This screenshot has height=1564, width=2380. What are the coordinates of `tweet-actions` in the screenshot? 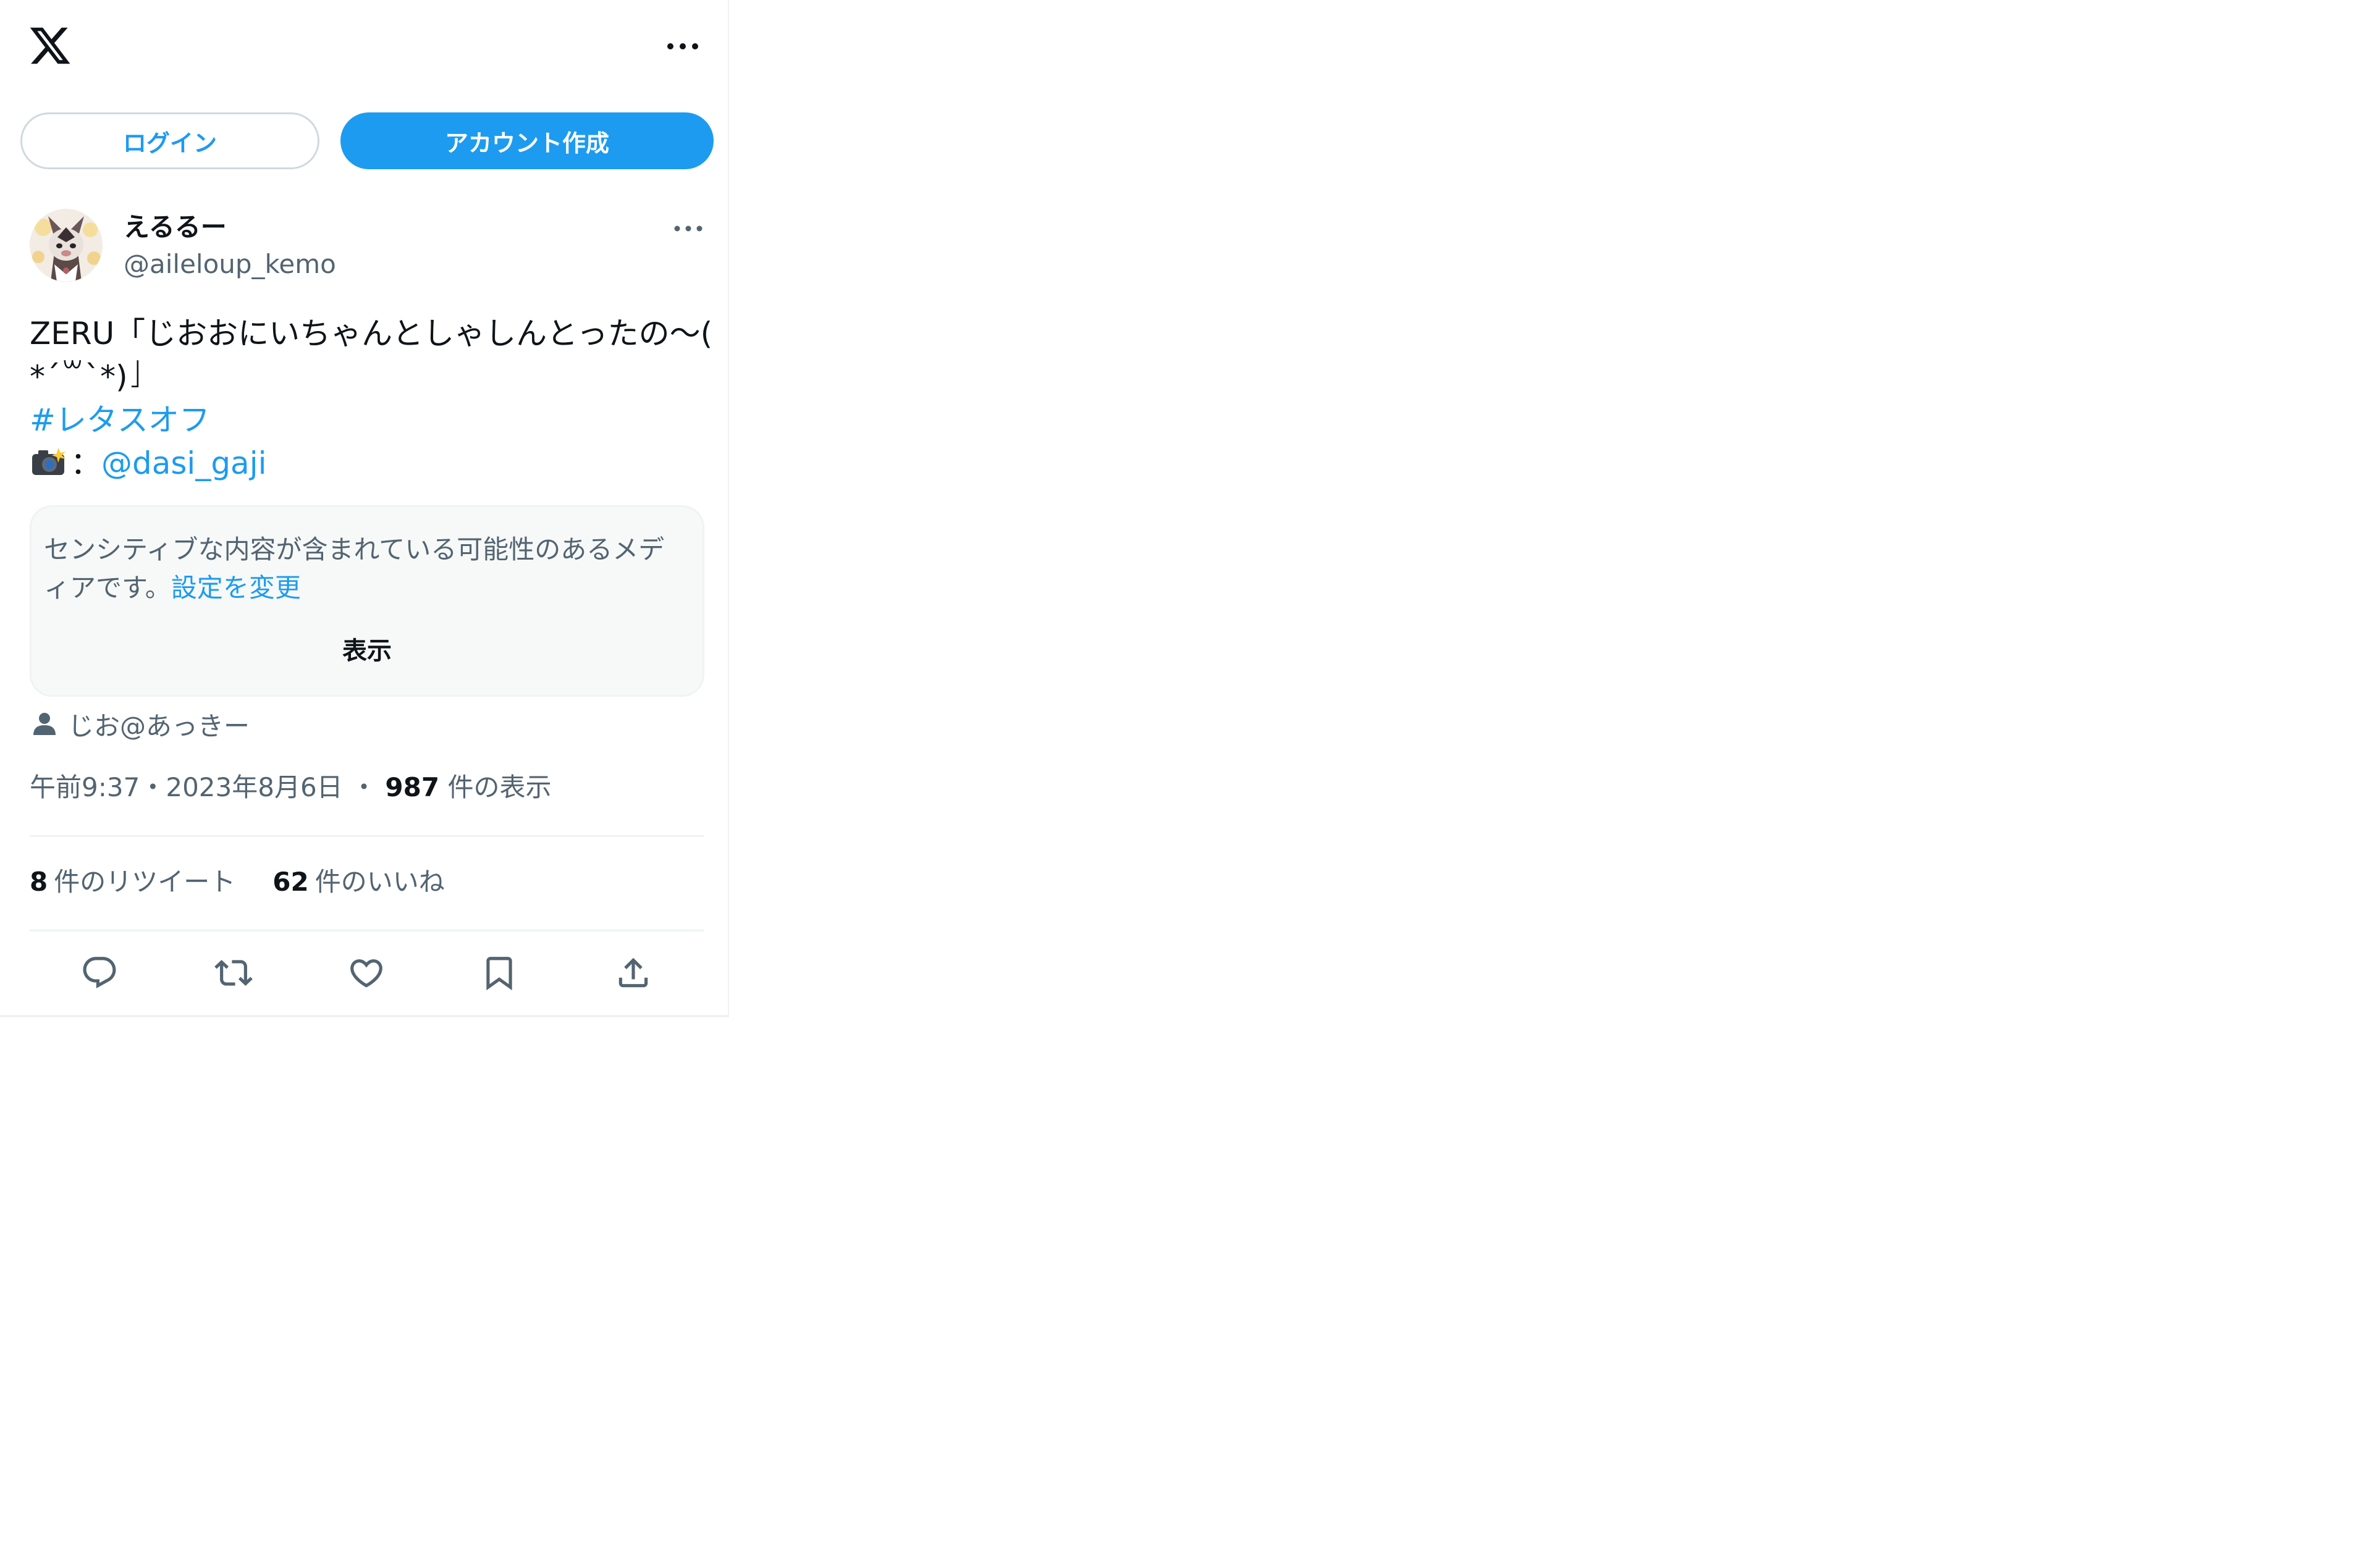 It's located at (367, 973).